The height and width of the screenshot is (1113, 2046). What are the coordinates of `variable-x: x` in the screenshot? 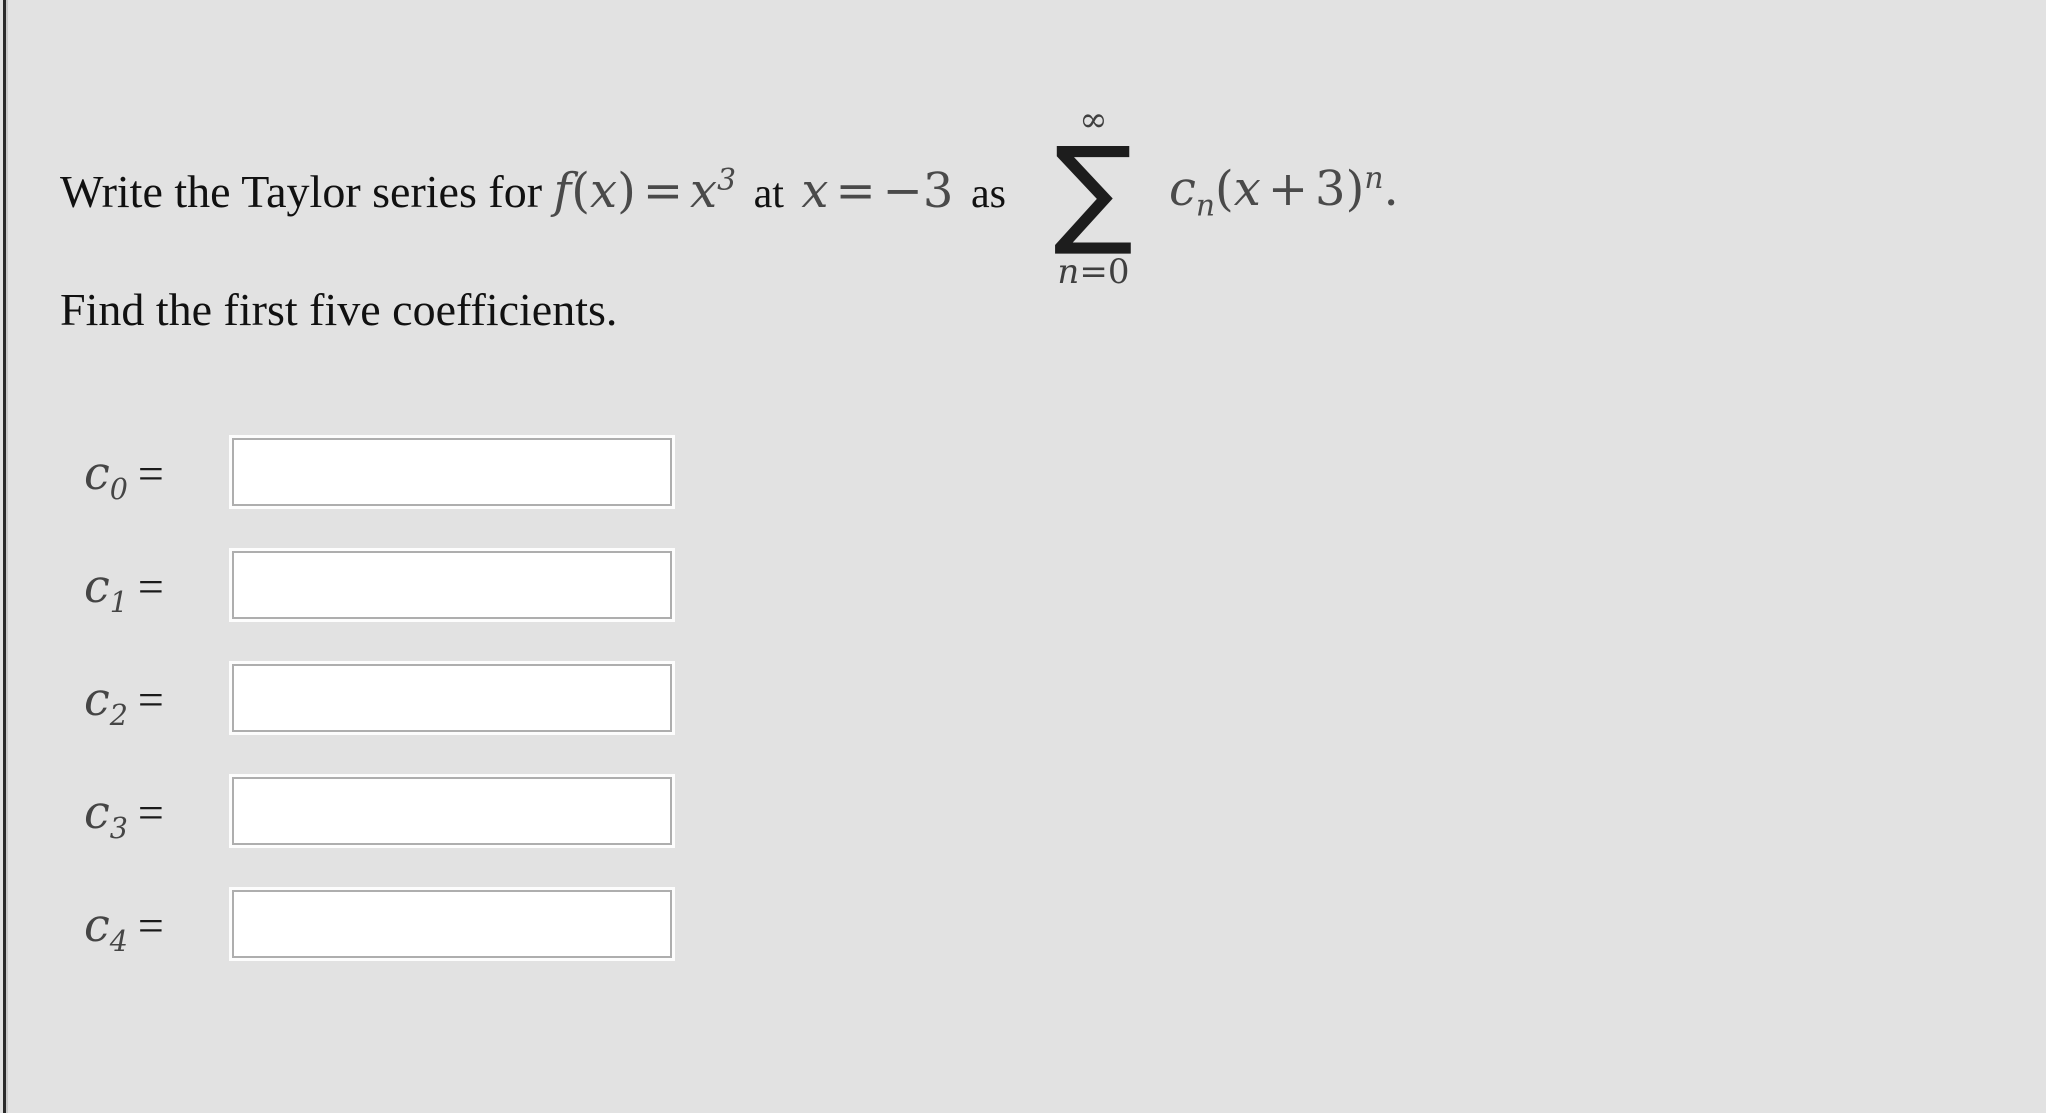 It's located at (604, 190).